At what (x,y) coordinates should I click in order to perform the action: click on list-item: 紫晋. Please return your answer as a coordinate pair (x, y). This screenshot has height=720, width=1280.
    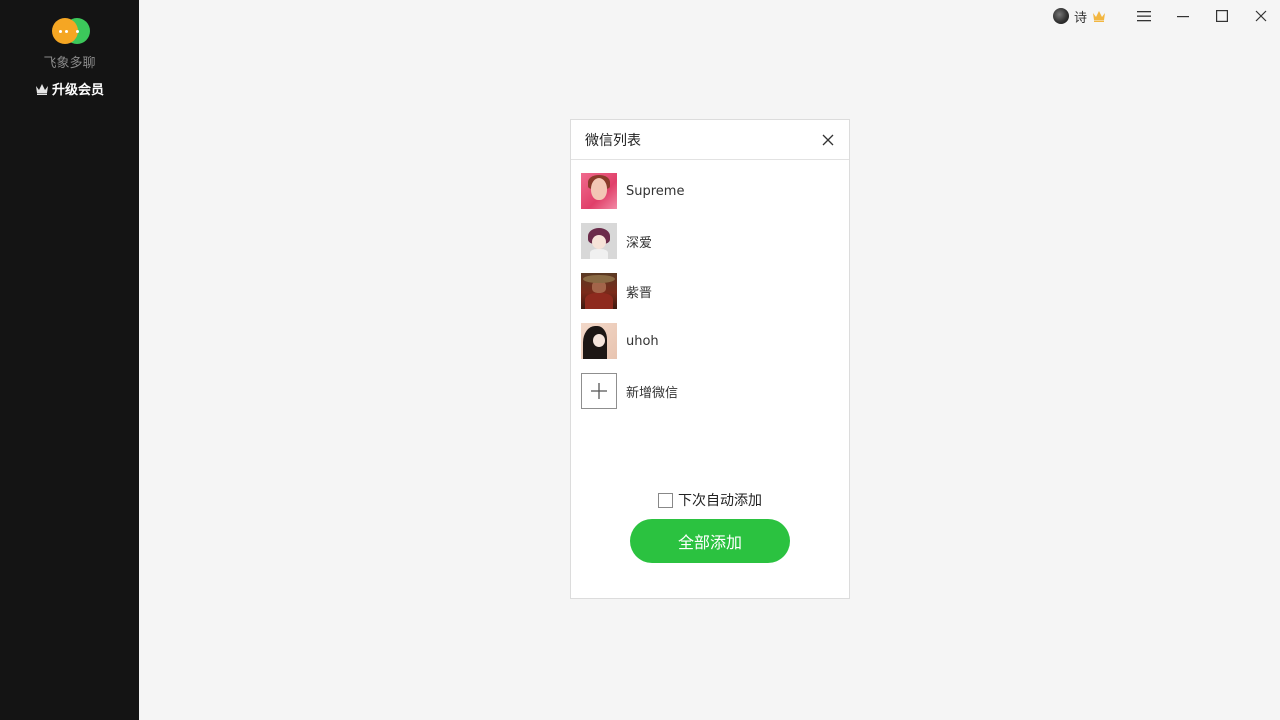
    Looking at the image, I should click on (710, 291).